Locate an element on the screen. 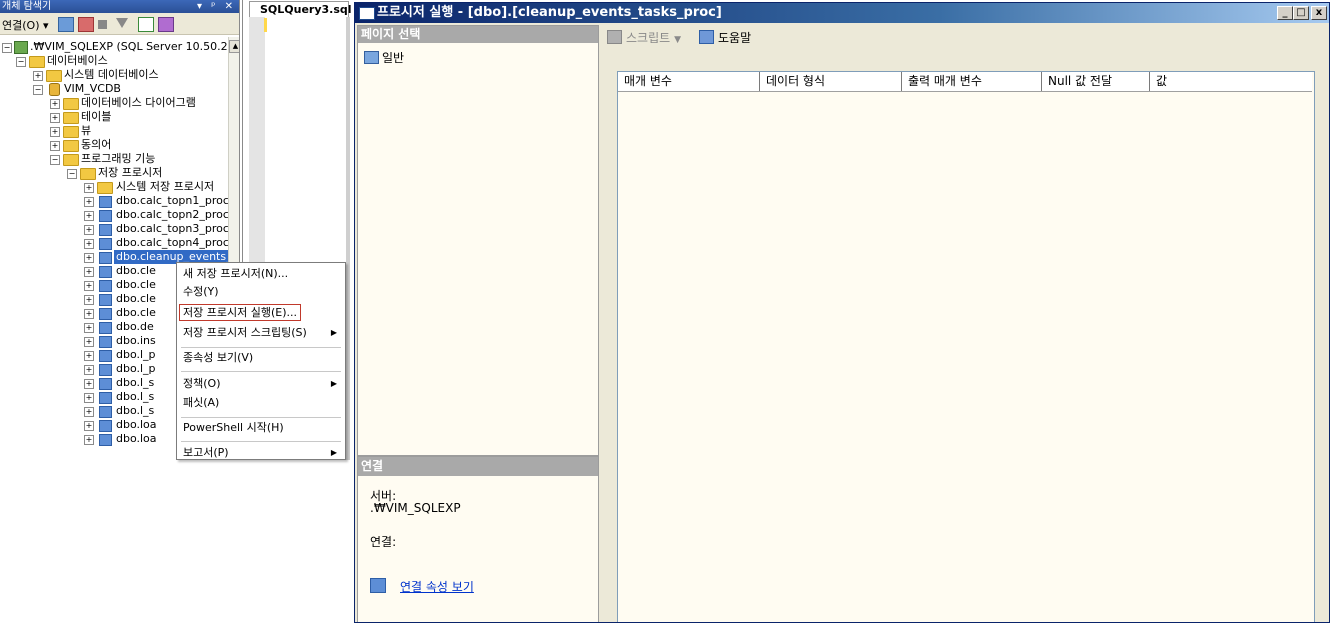  script-icon is located at coordinates (614, 37).